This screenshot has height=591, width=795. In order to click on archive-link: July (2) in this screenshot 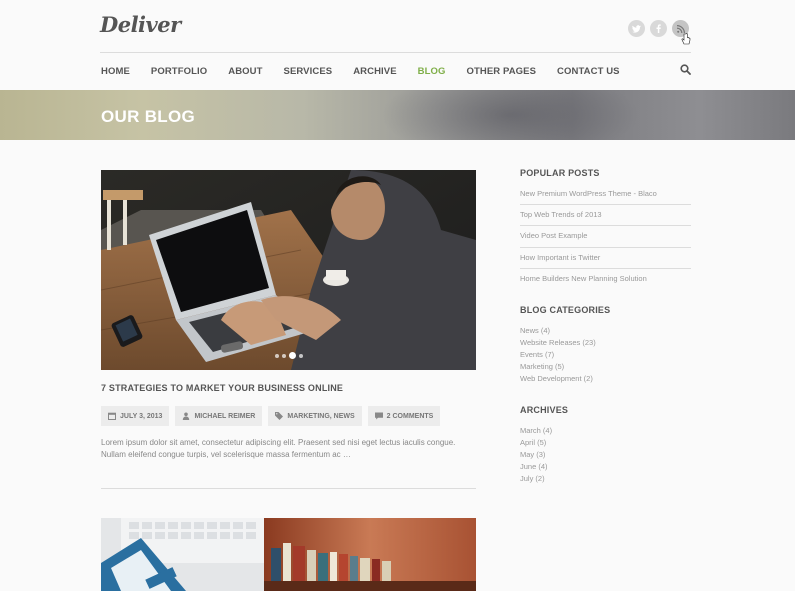, I will do `click(605, 480)`.